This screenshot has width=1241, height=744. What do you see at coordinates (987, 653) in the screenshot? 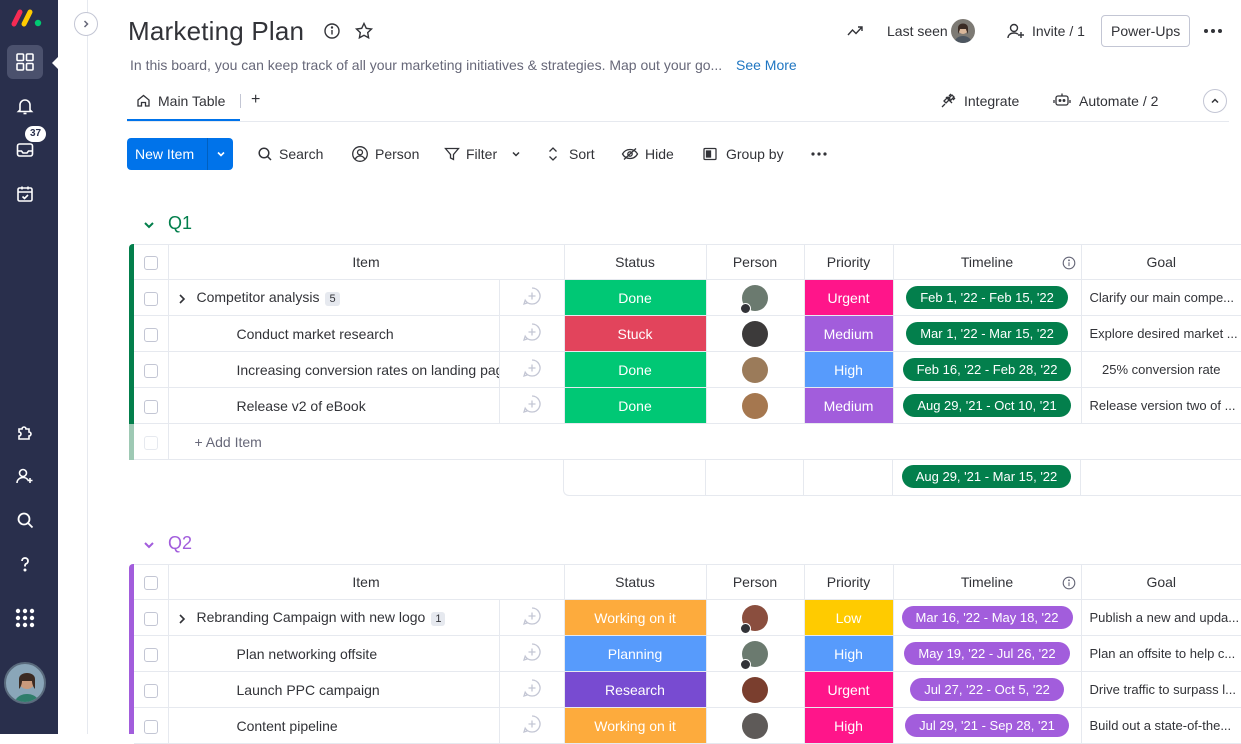
I see `timeline-cell: May 19, '22 - Jul 26, '22` at bounding box center [987, 653].